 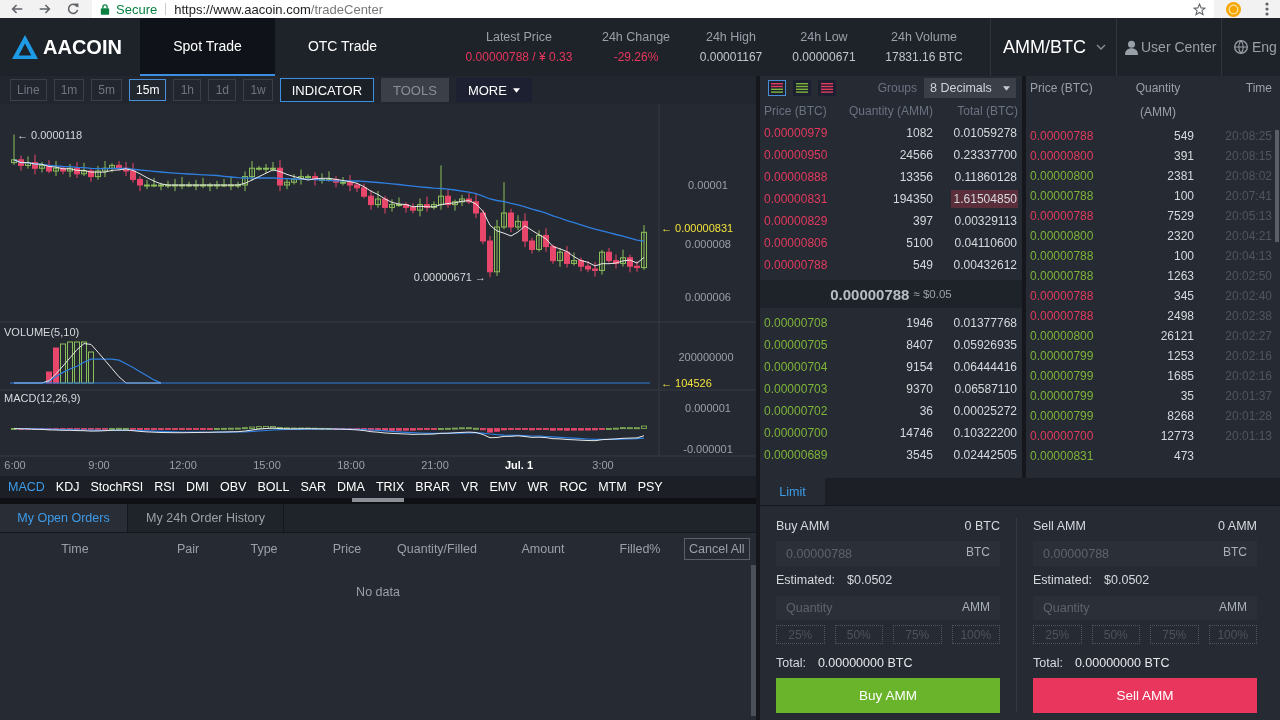 I want to click on caret-icon, so click(x=516, y=90).